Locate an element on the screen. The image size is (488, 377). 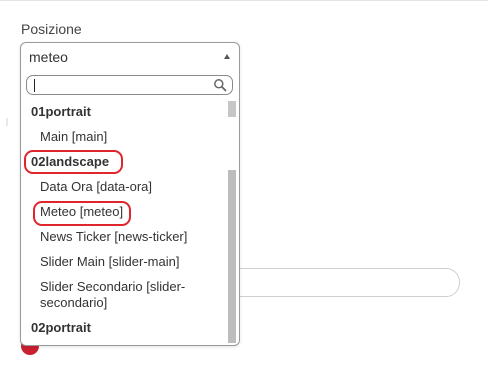
option-data-ora: Data Ora [data-ora] is located at coordinates (125, 187).